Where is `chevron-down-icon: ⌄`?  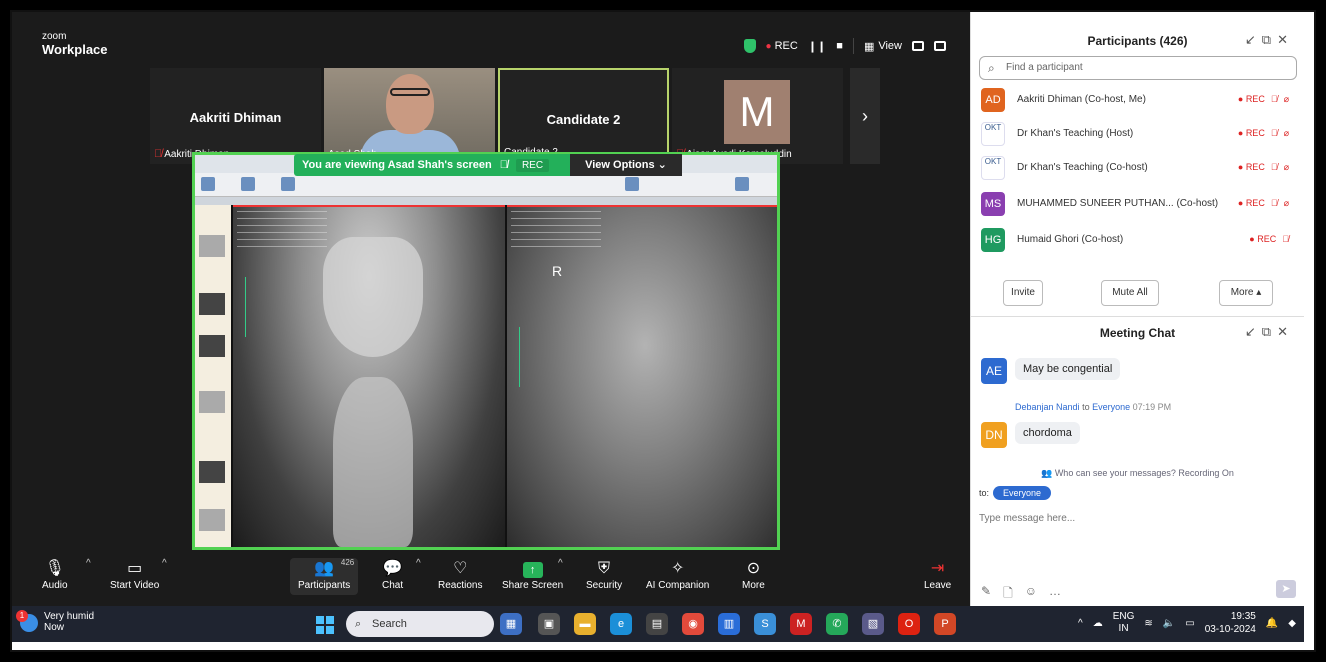 chevron-down-icon: ⌄ is located at coordinates (662, 165).